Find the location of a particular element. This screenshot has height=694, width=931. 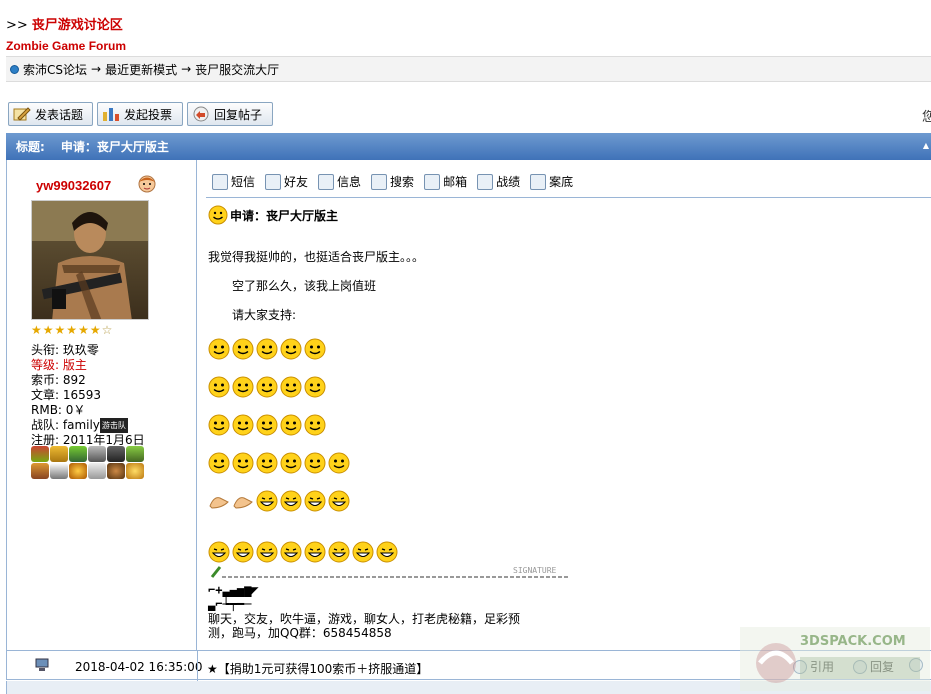

post-toolbar: 发表话题 发起投票 回复帖子 is located at coordinates (140, 114).